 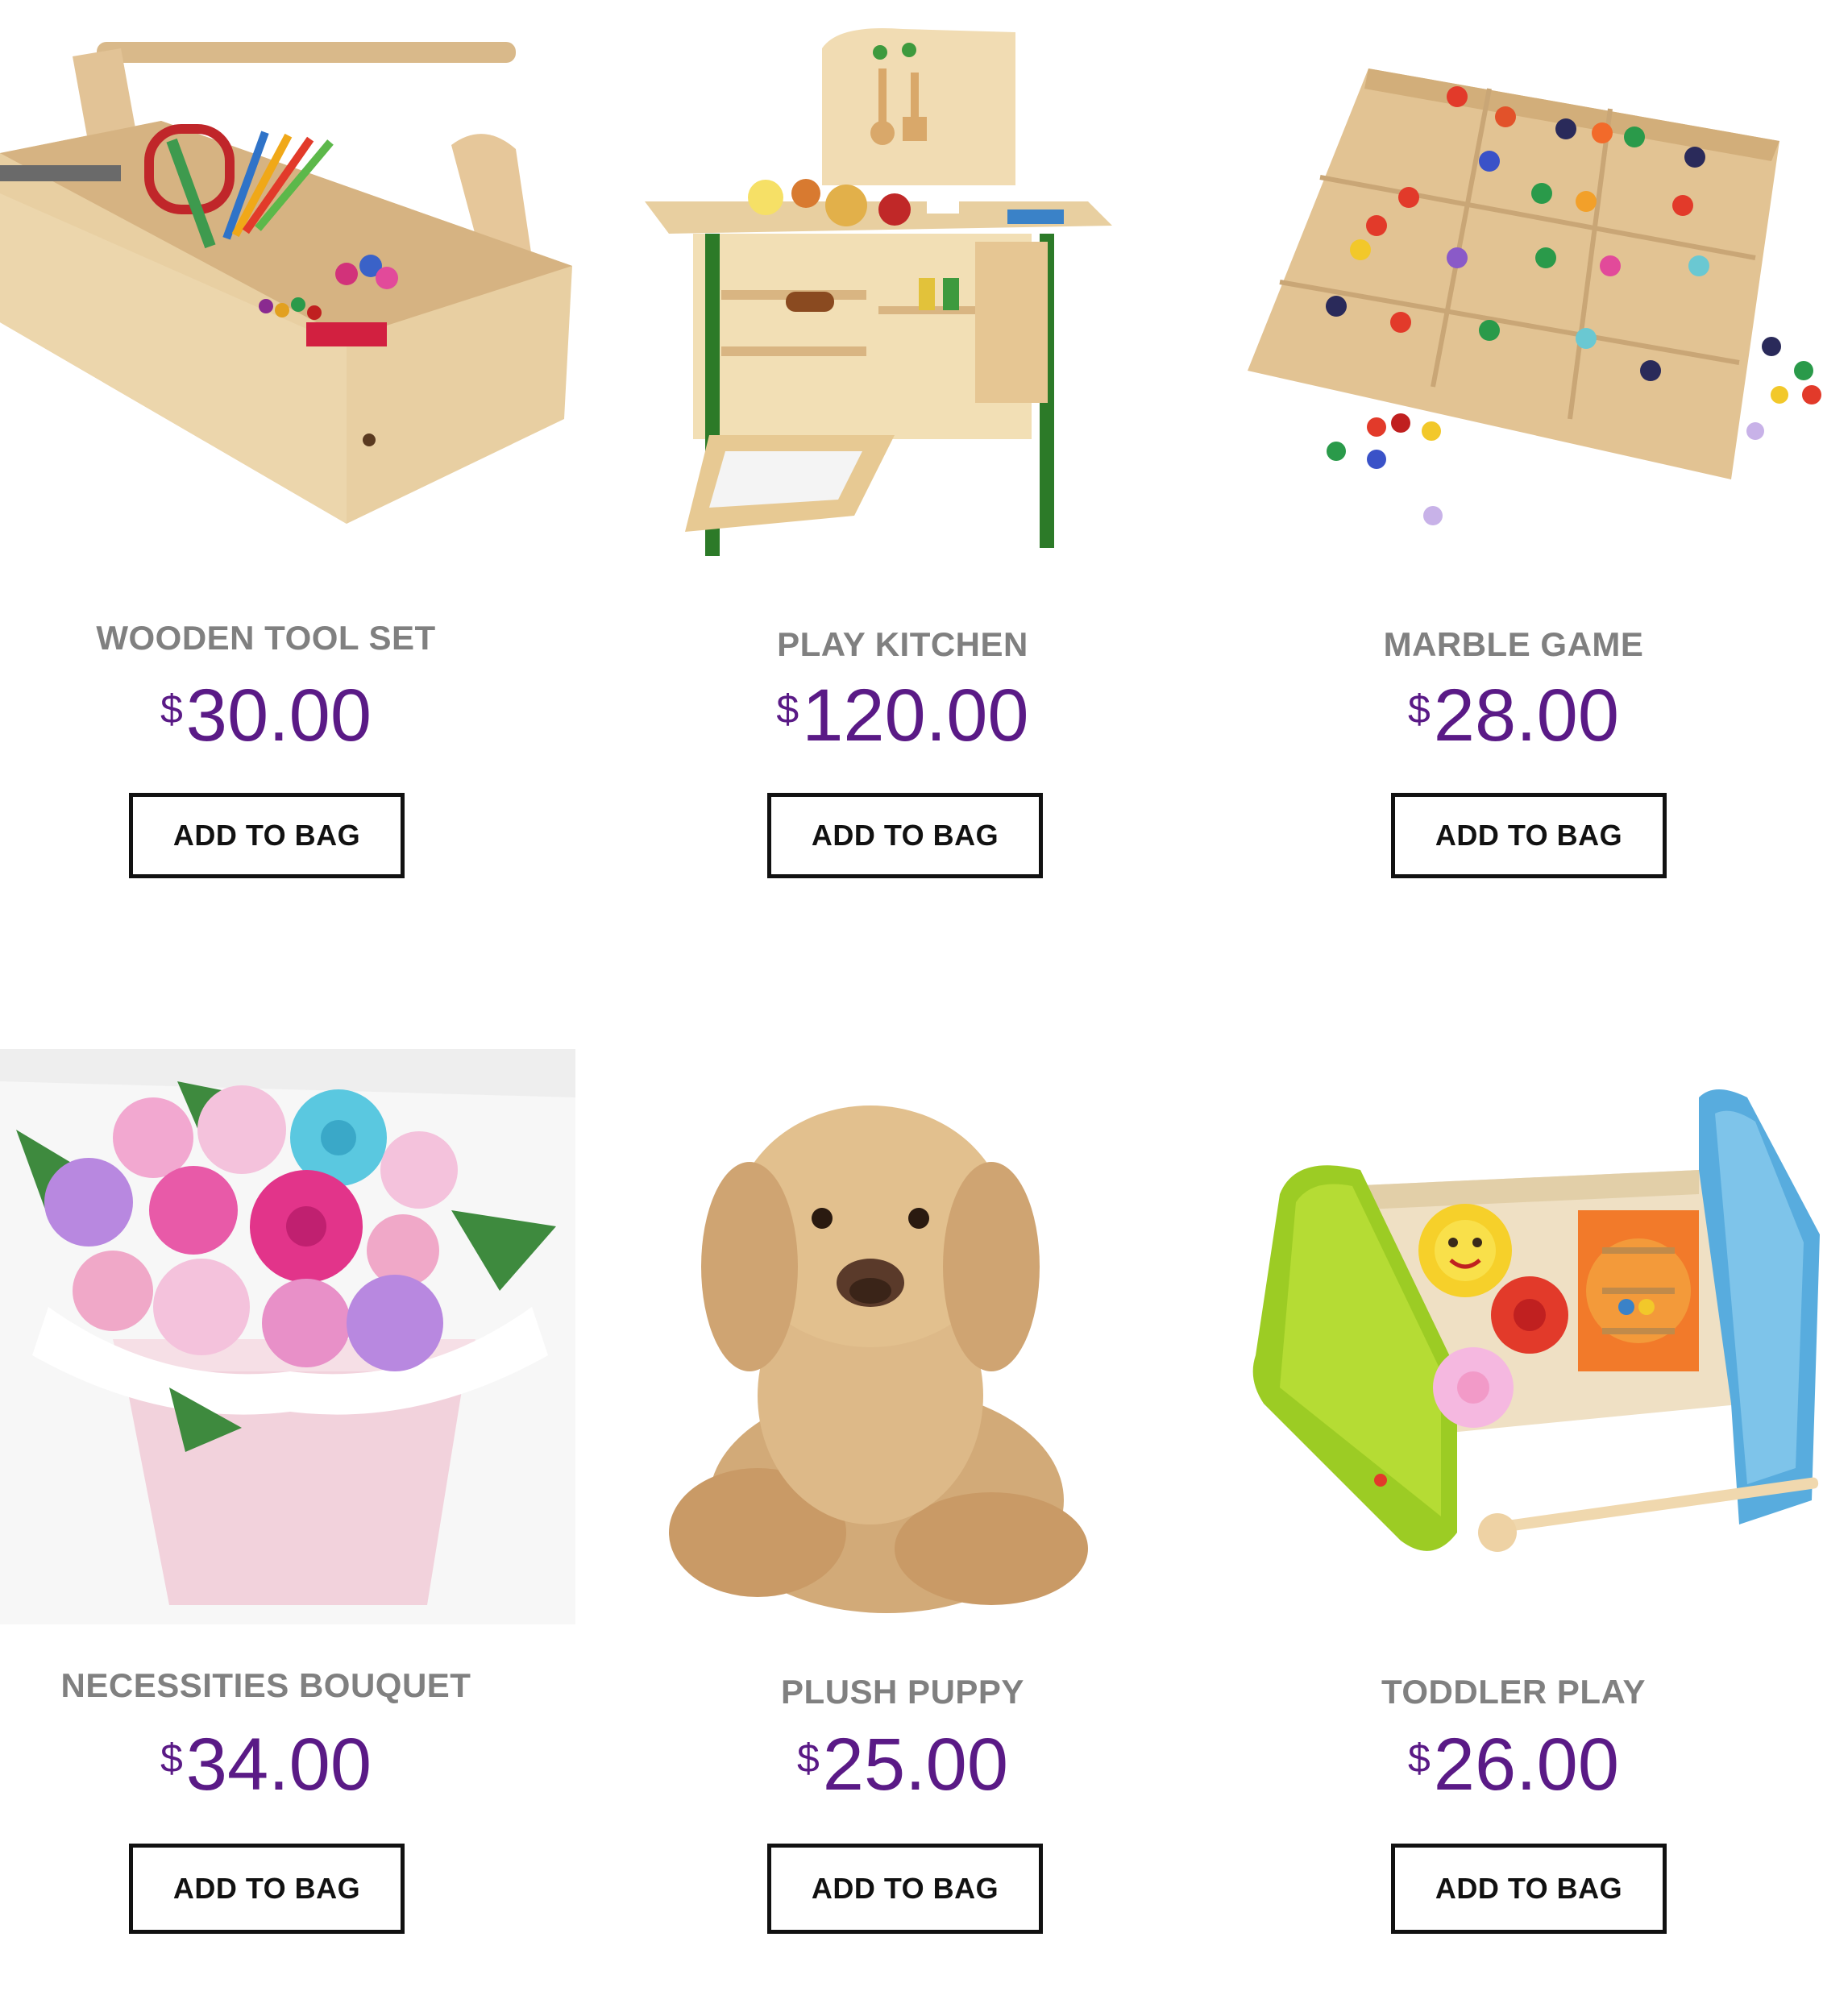 What do you see at coordinates (903, 644) in the screenshot?
I see `product-name: PLAY KITCHEN` at bounding box center [903, 644].